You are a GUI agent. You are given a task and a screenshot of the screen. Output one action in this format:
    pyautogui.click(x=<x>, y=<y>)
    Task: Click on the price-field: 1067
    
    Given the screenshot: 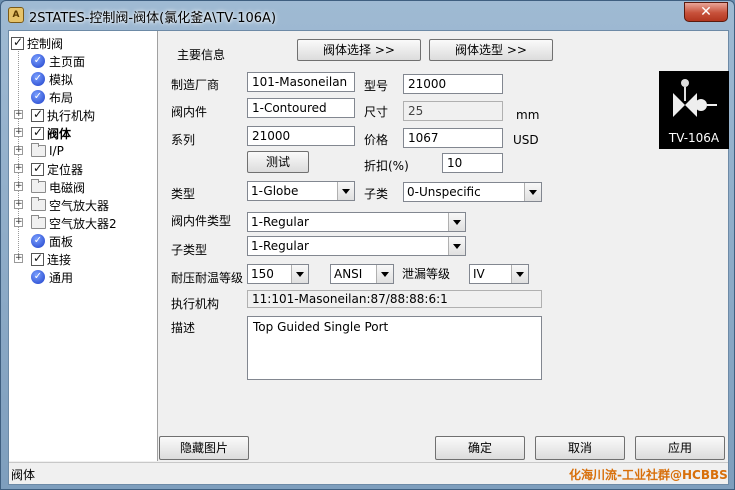 What is the action you would take?
    pyautogui.click(x=453, y=138)
    